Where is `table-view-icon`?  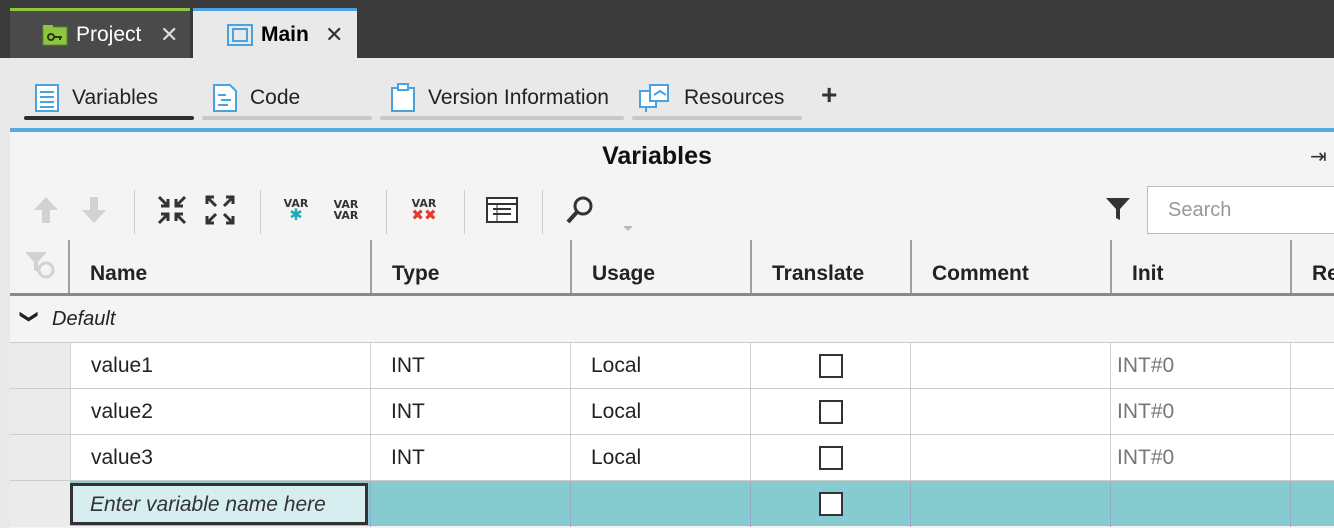 table-view-icon is located at coordinates (502, 210).